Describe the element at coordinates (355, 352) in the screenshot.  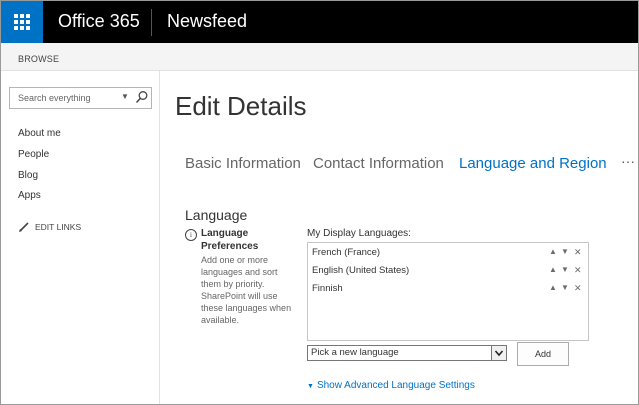
I see `language-picker-value: Pick a new language` at that location.